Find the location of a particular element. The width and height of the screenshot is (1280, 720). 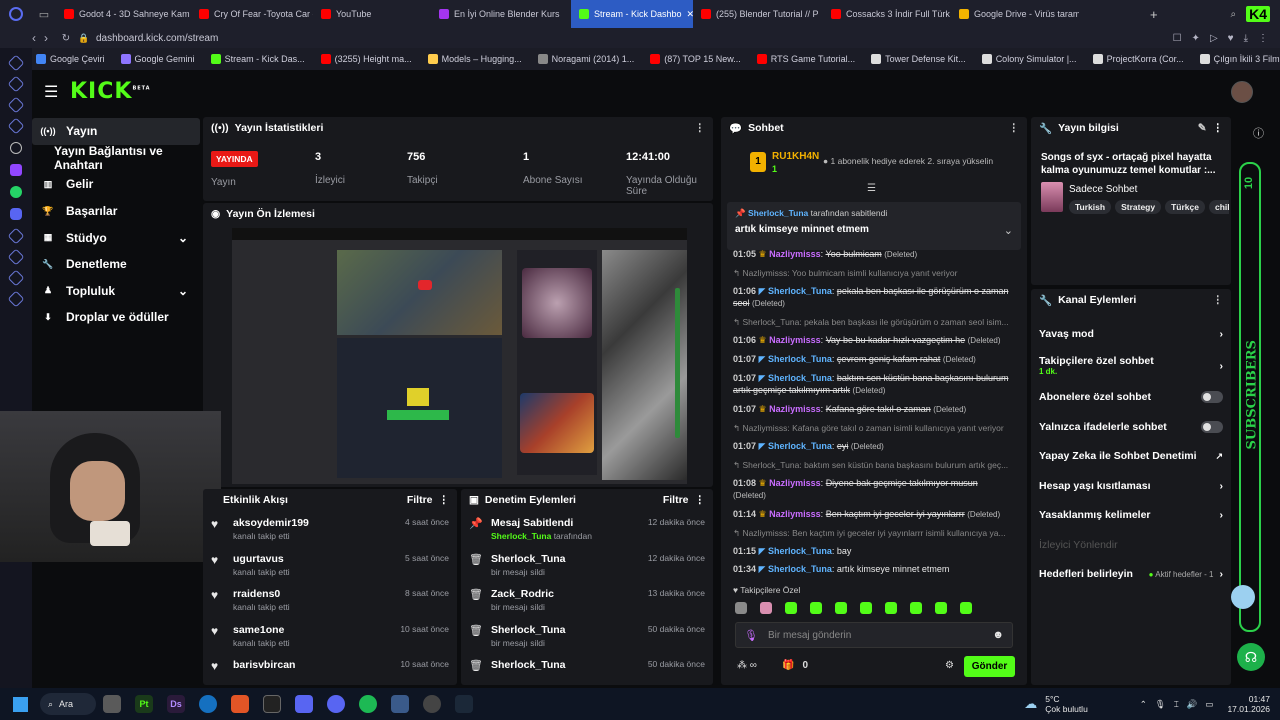

category-thumbnail is located at coordinates (1052, 197).